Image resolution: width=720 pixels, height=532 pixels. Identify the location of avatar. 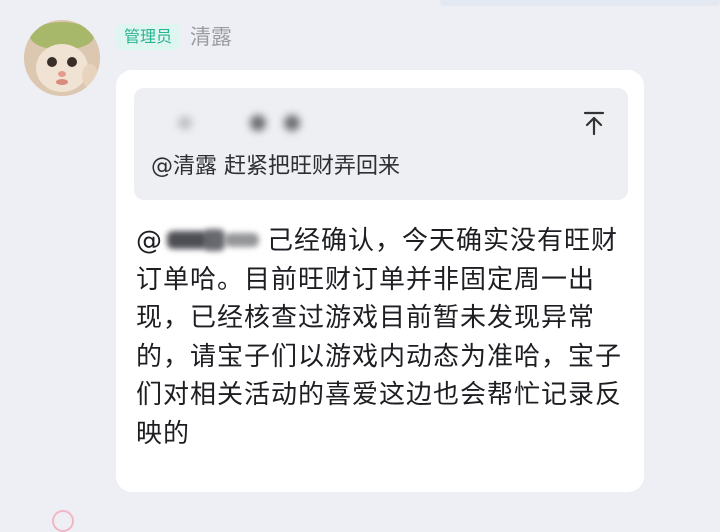
(62, 58).